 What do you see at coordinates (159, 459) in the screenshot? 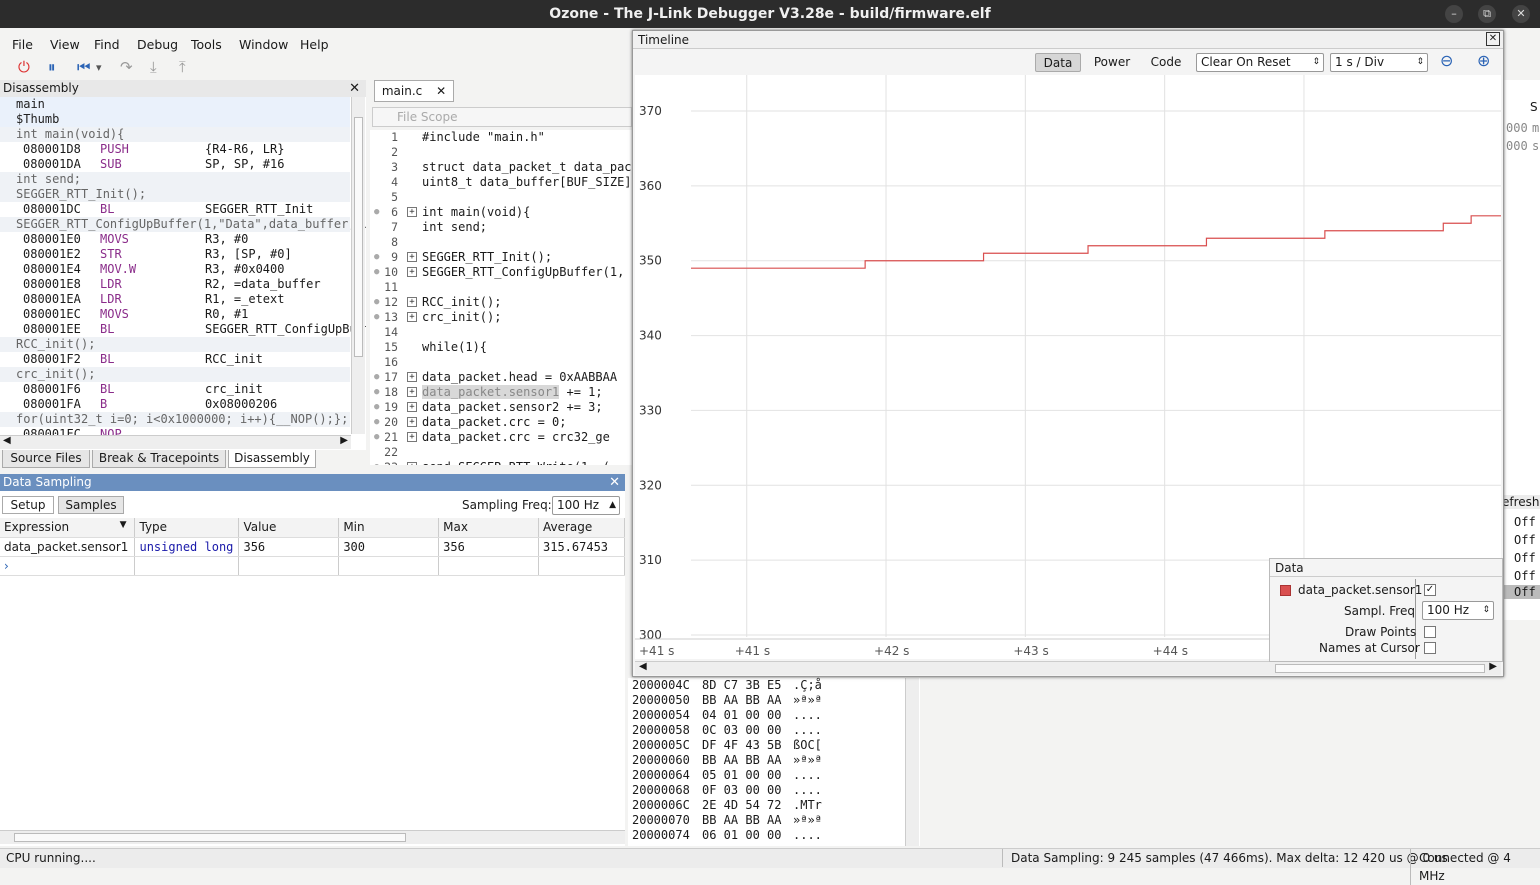
I see `tab-break-tracepoints: Break & Tracepoints` at bounding box center [159, 459].